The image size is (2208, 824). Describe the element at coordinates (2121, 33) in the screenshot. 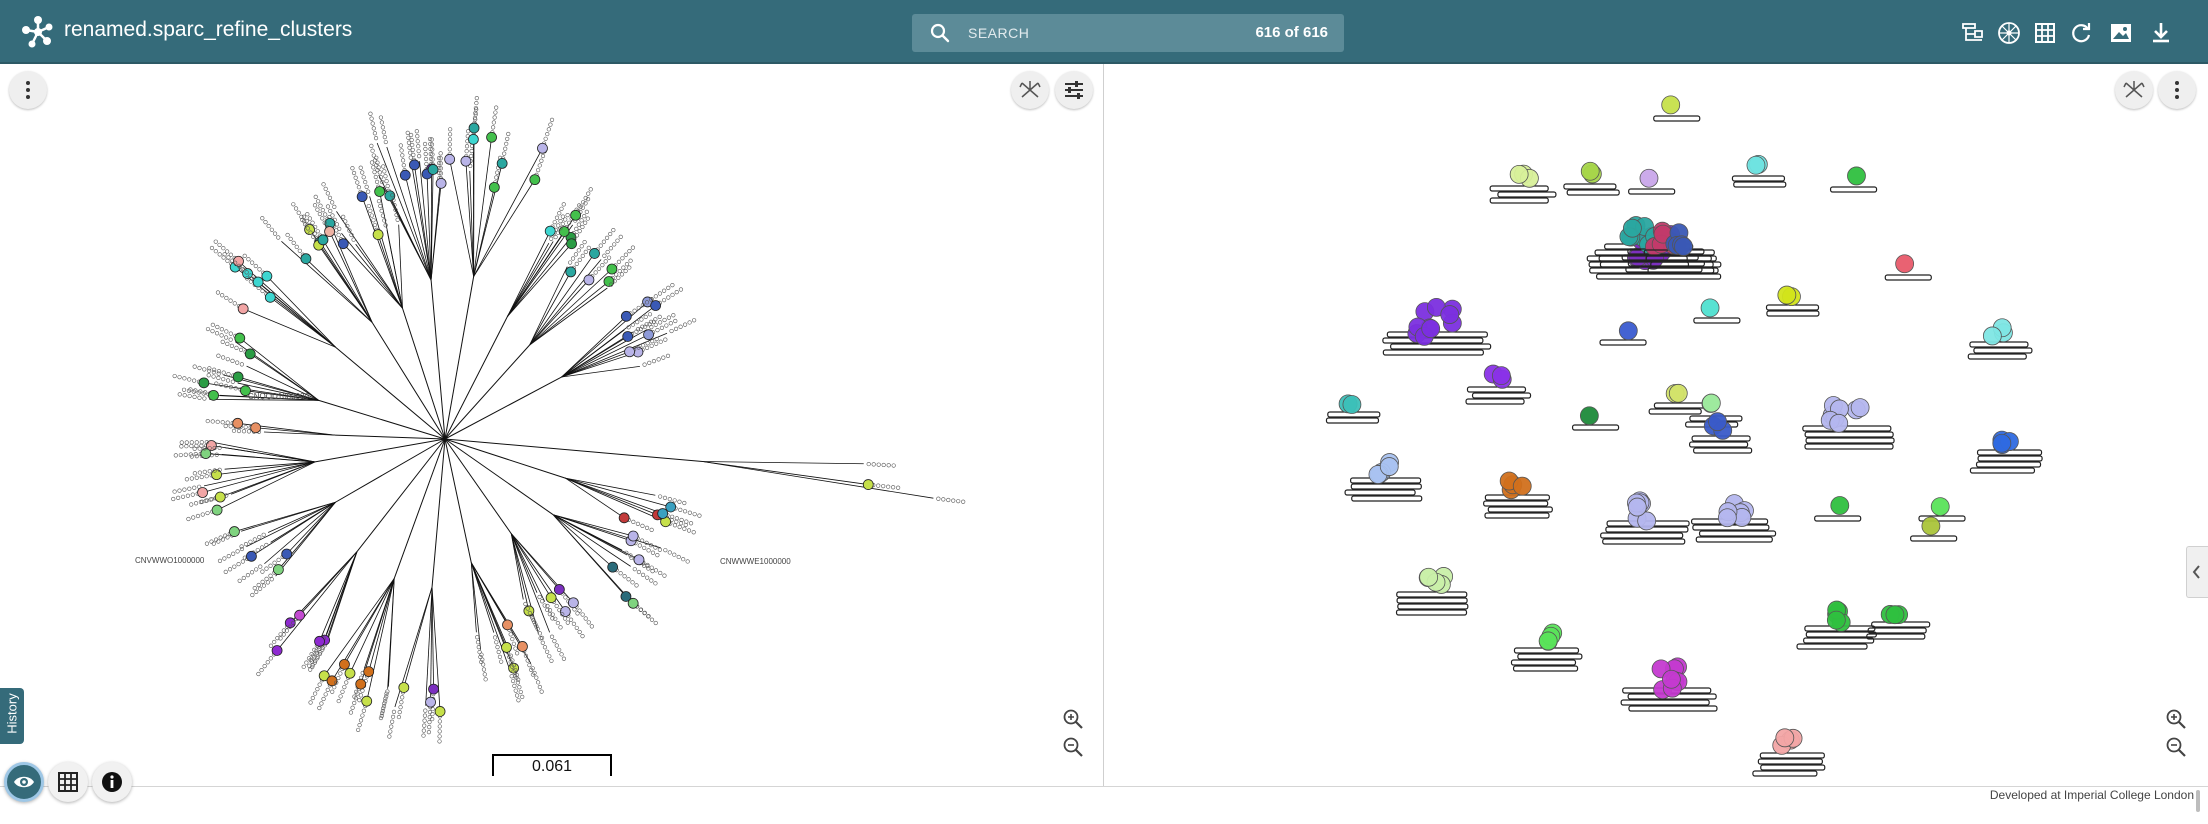

I see `image-icon` at that location.